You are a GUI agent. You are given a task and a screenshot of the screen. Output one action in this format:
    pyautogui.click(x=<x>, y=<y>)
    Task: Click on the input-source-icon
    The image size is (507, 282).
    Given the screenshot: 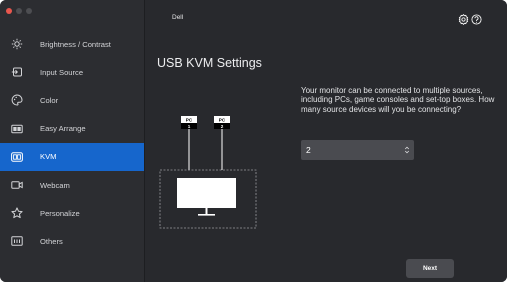 What is the action you would take?
    pyautogui.click(x=17, y=72)
    